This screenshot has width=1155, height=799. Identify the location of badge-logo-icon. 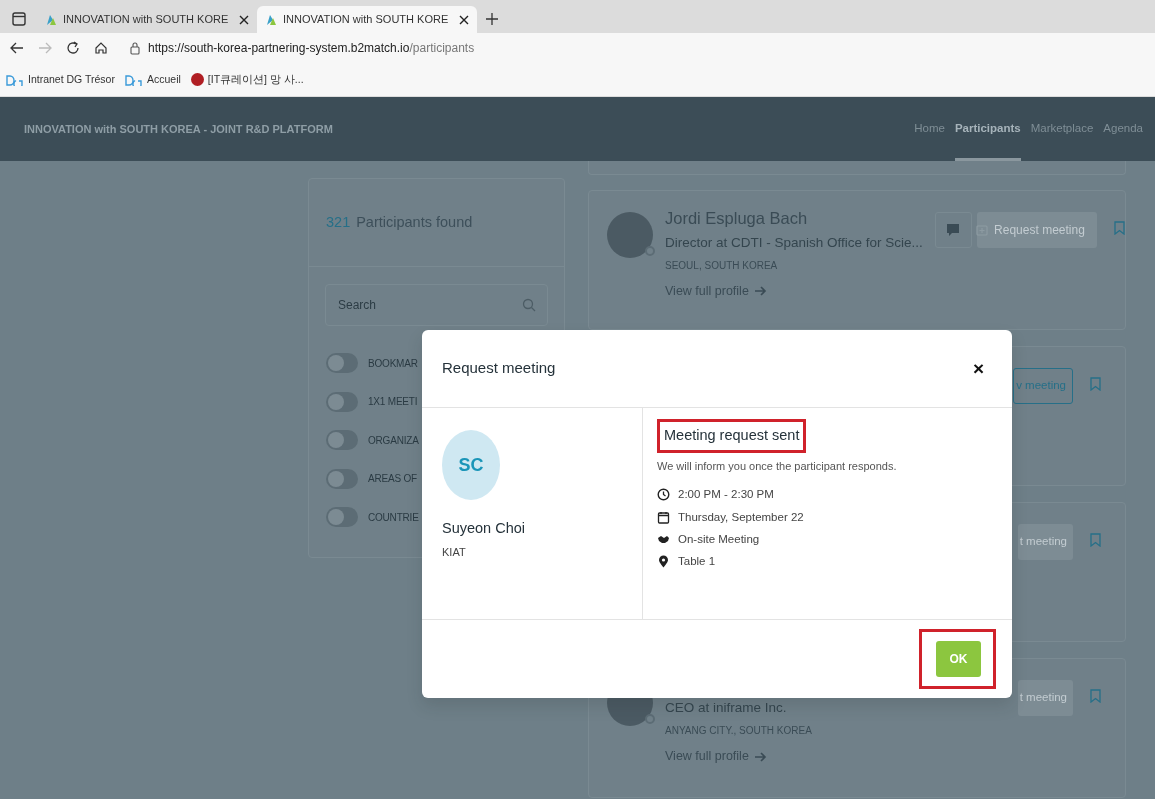
(197, 79).